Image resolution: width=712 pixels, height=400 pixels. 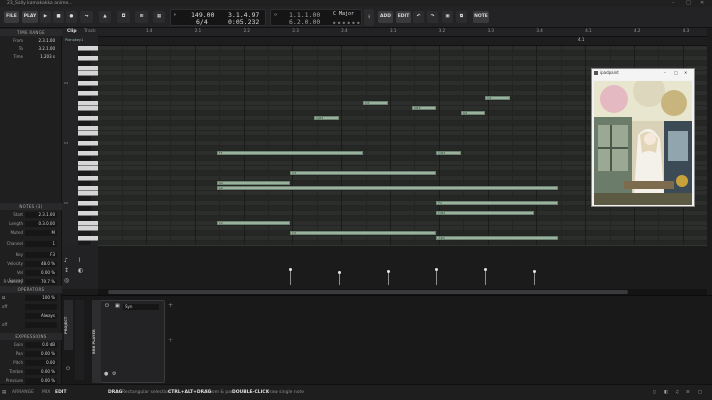 What do you see at coordinates (80, 270) in the screenshot?
I see `pan-icon: ◐` at bounding box center [80, 270].